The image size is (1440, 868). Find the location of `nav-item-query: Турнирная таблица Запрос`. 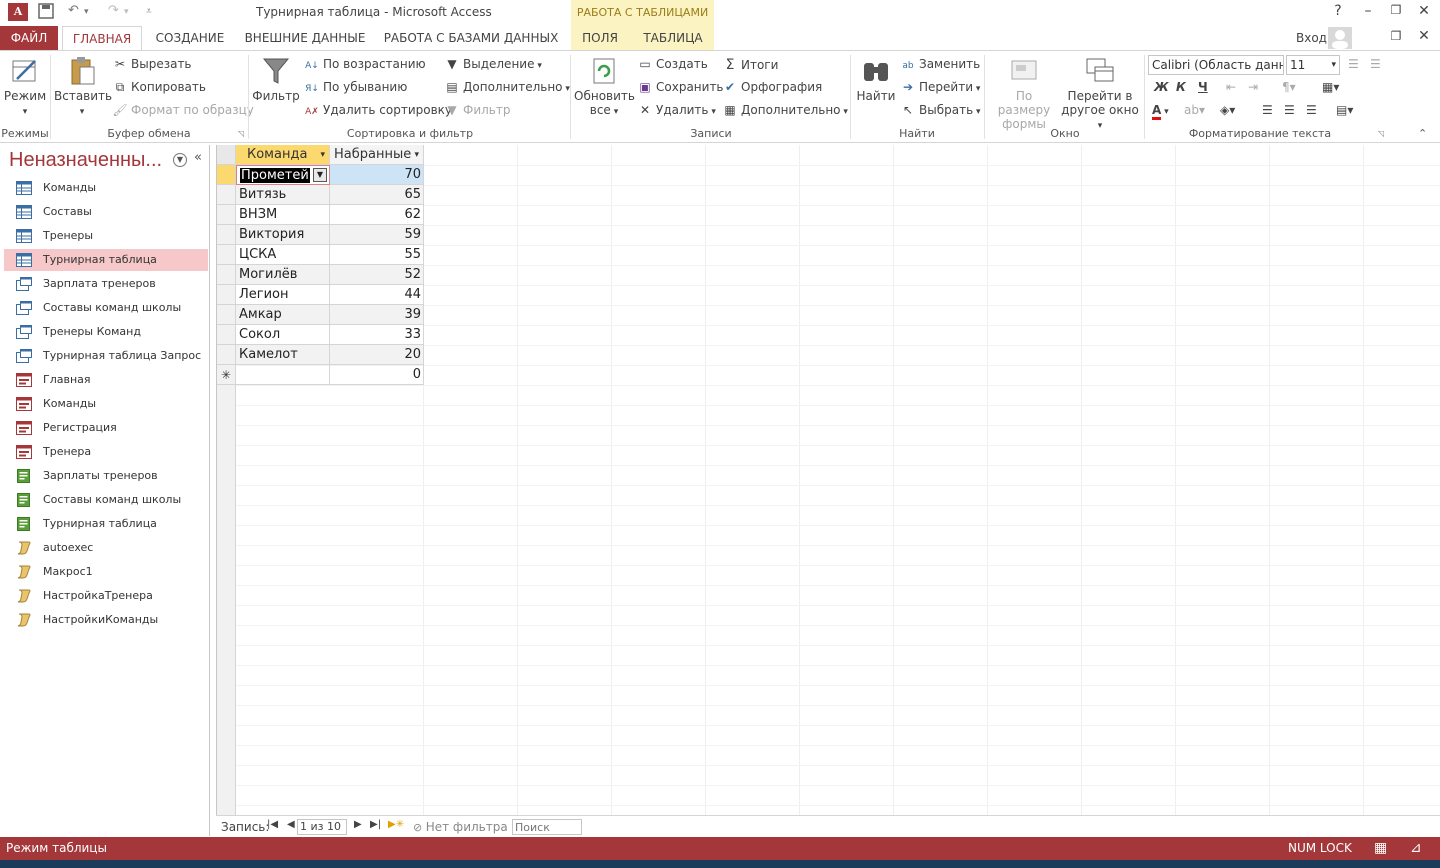

nav-item-query: Турнирная таблица Запрос is located at coordinates (106, 356).